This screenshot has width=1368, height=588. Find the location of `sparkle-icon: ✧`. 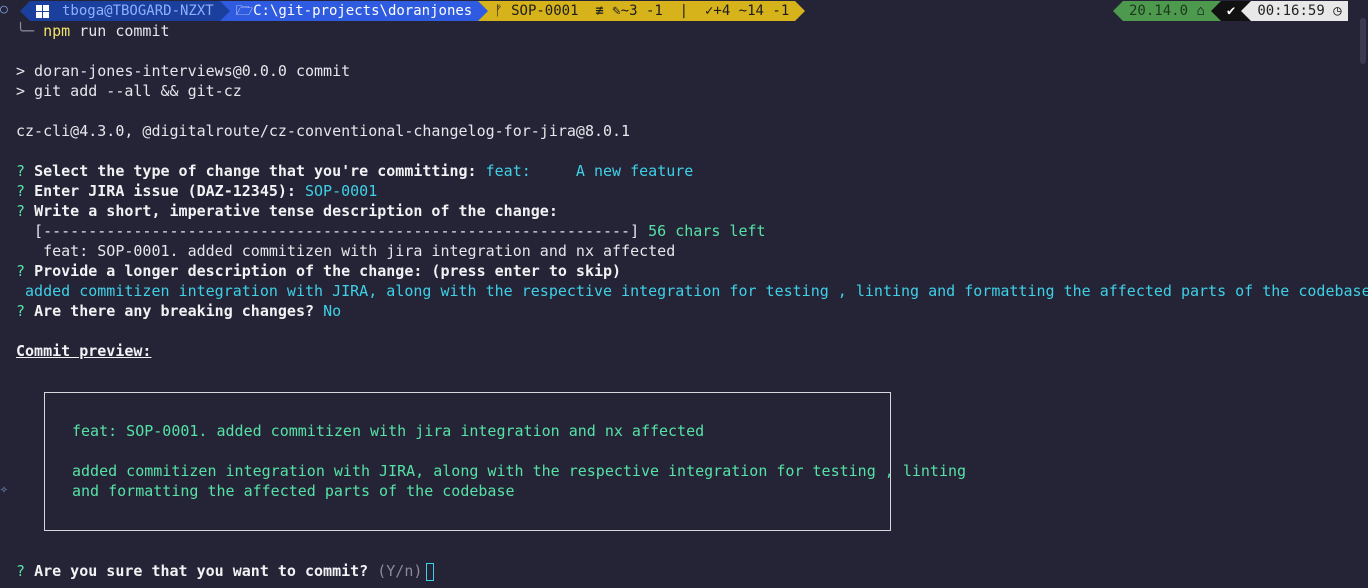

sparkle-icon: ✧ is located at coordinates (4, 489).